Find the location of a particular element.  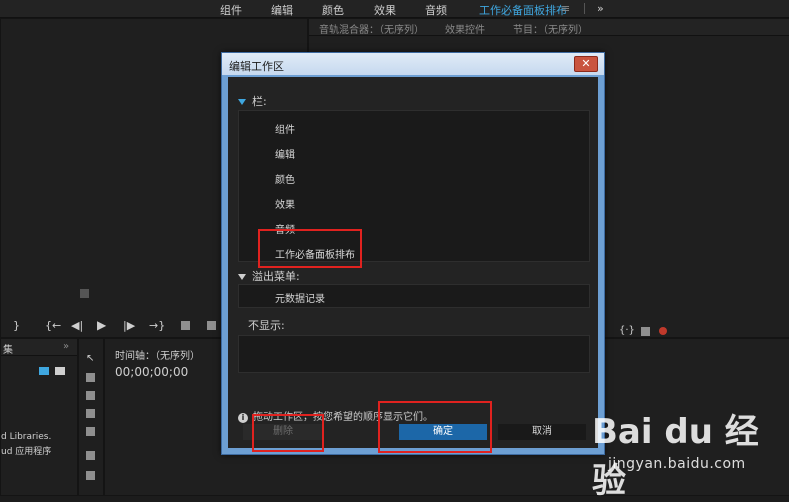

tab-program: 节目：（无序列） is located at coordinates (550, 28).